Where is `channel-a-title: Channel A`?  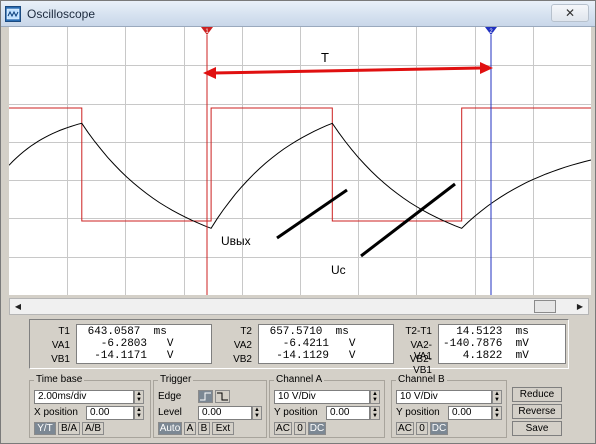
channel-a-title: Channel A is located at coordinates (299, 380).